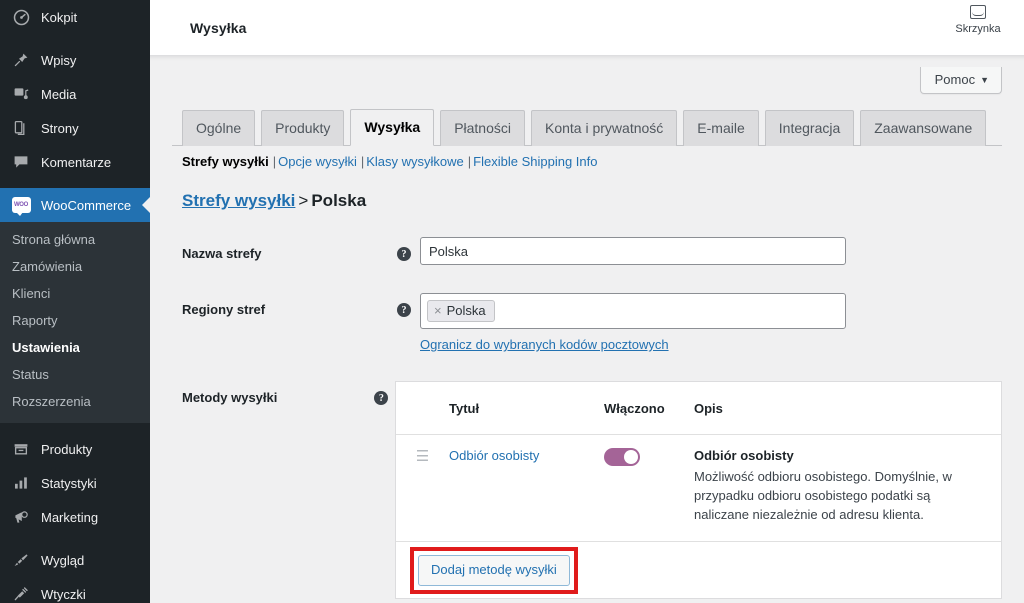  What do you see at coordinates (649, 494) in the screenshot?
I see `row-enabled-cell` at bounding box center [649, 494].